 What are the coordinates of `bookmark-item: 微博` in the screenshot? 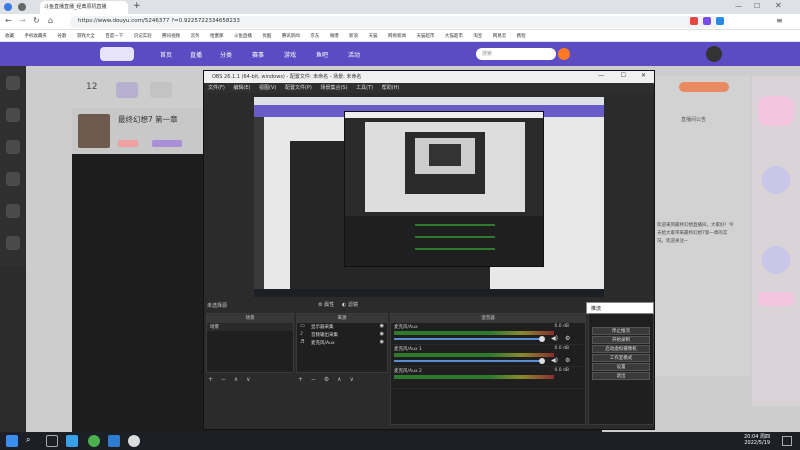 It's located at (334, 34).